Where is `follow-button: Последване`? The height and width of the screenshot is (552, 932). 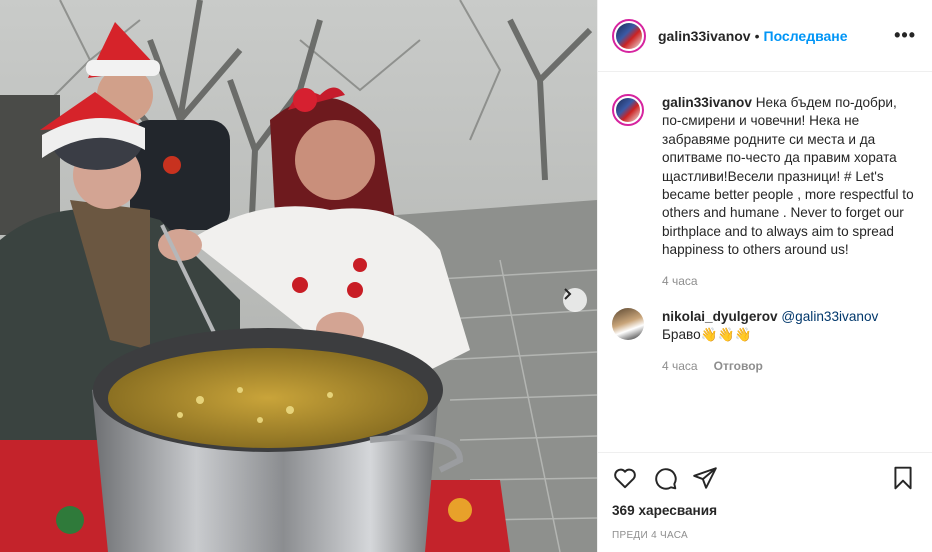
follow-button: Последване is located at coordinates (806, 36).